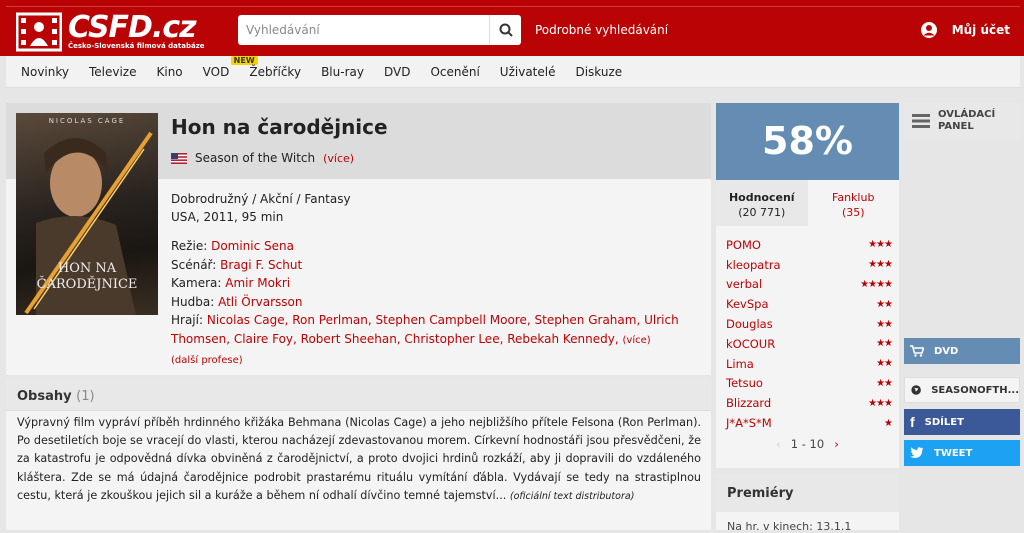 The image size is (1024, 533). What do you see at coordinates (921, 121) in the screenshot?
I see `menu-icon` at bounding box center [921, 121].